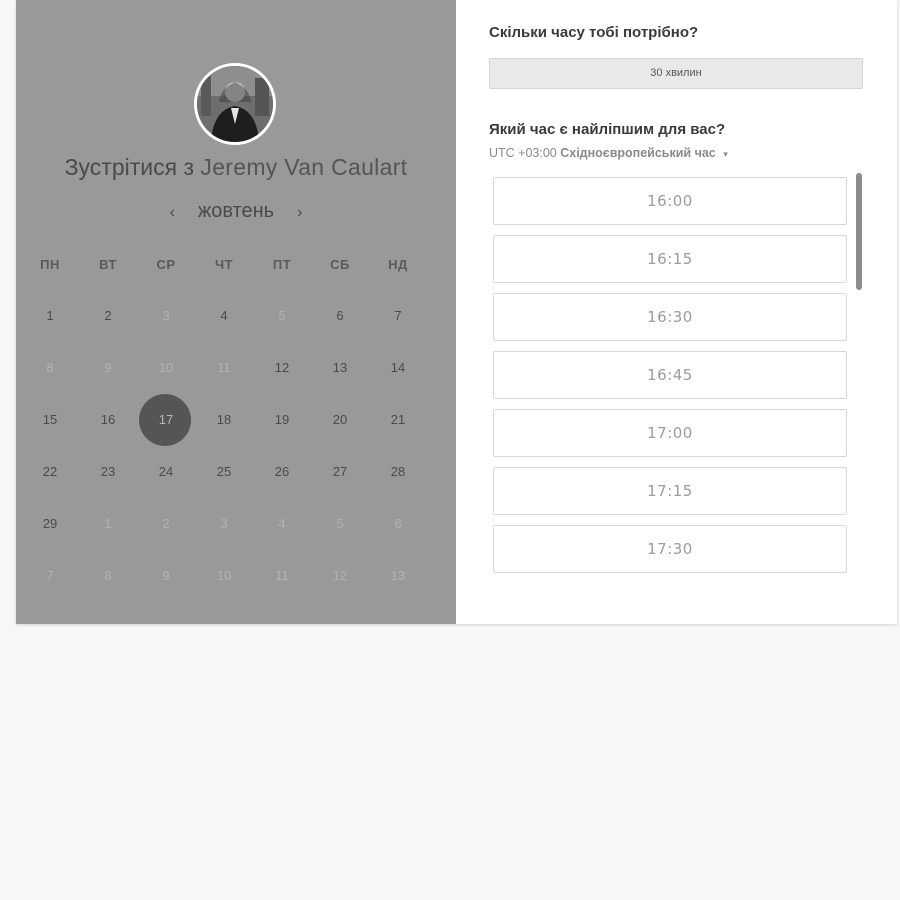  I want to click on calendar-day: 11, so click(282, 576).